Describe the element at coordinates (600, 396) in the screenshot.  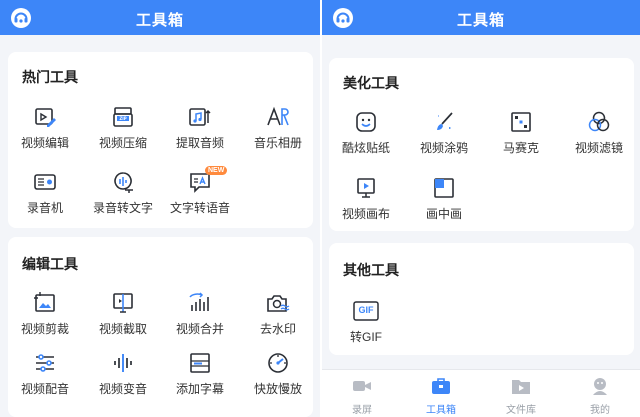
I see `tab-mine: 我的` at that location.